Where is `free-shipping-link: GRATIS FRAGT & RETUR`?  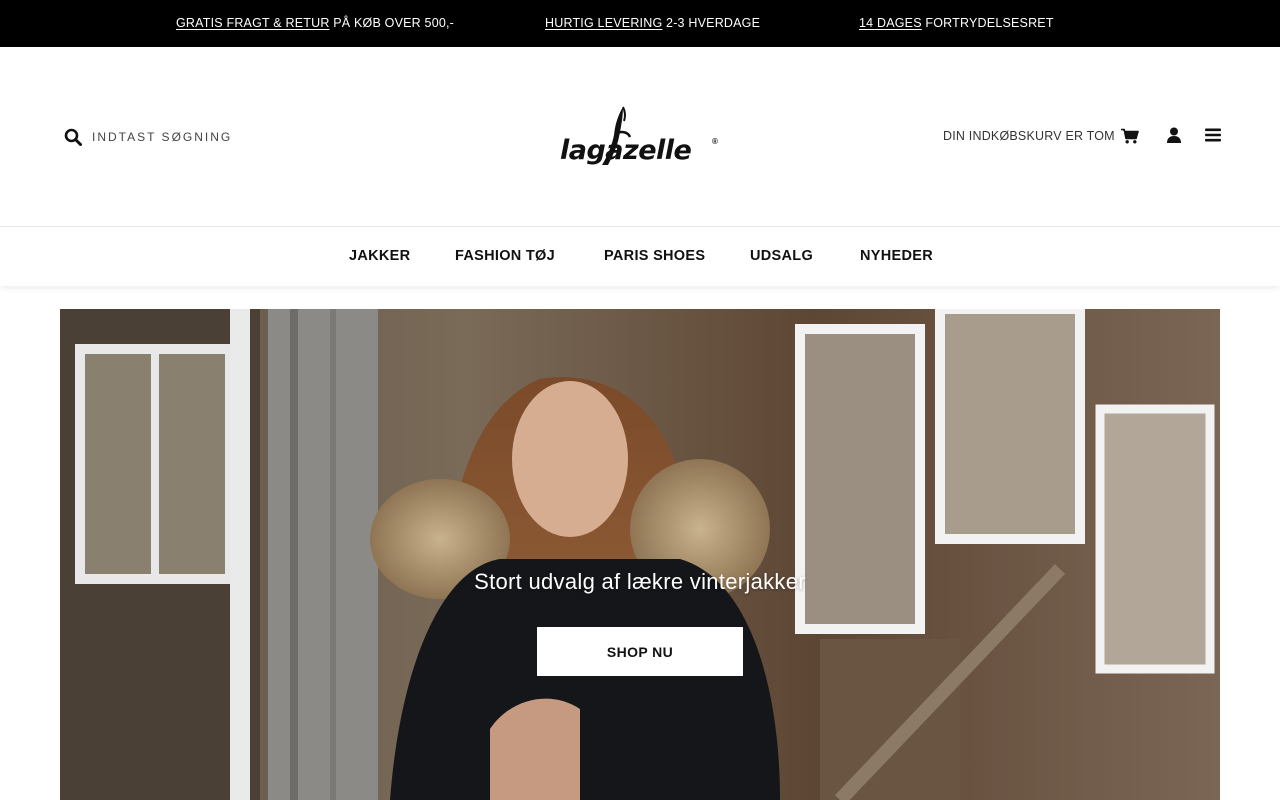 free-shipping-link: GRATIS FRAGT & RETUR is located at coordinates (253, 23).